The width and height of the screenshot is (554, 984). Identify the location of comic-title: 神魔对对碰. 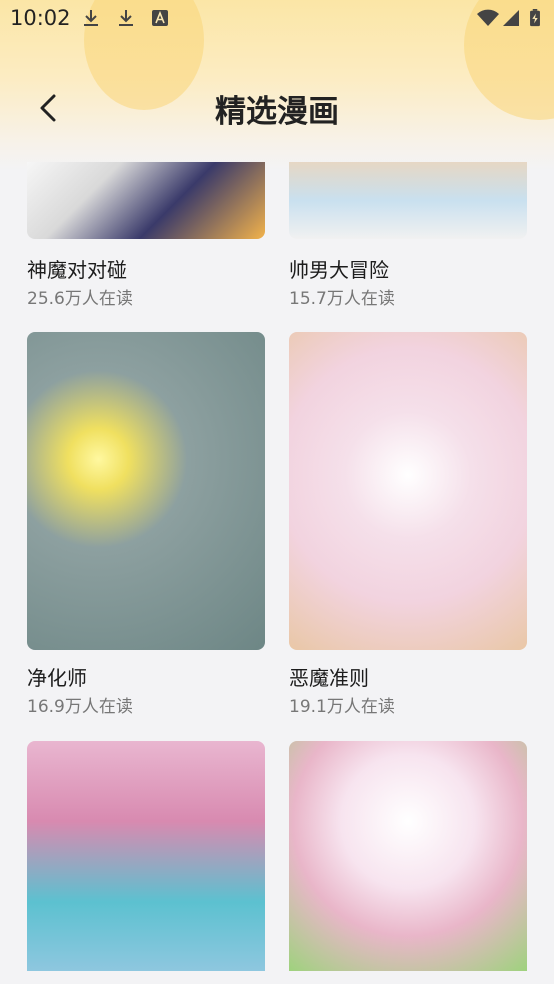
(77, 268).